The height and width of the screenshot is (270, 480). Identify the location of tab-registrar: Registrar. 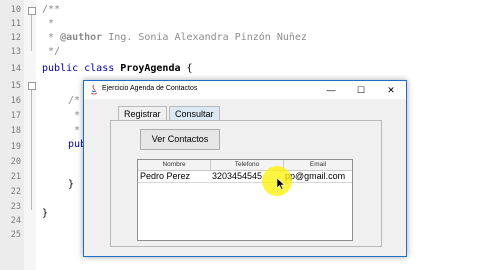
(142, 113).